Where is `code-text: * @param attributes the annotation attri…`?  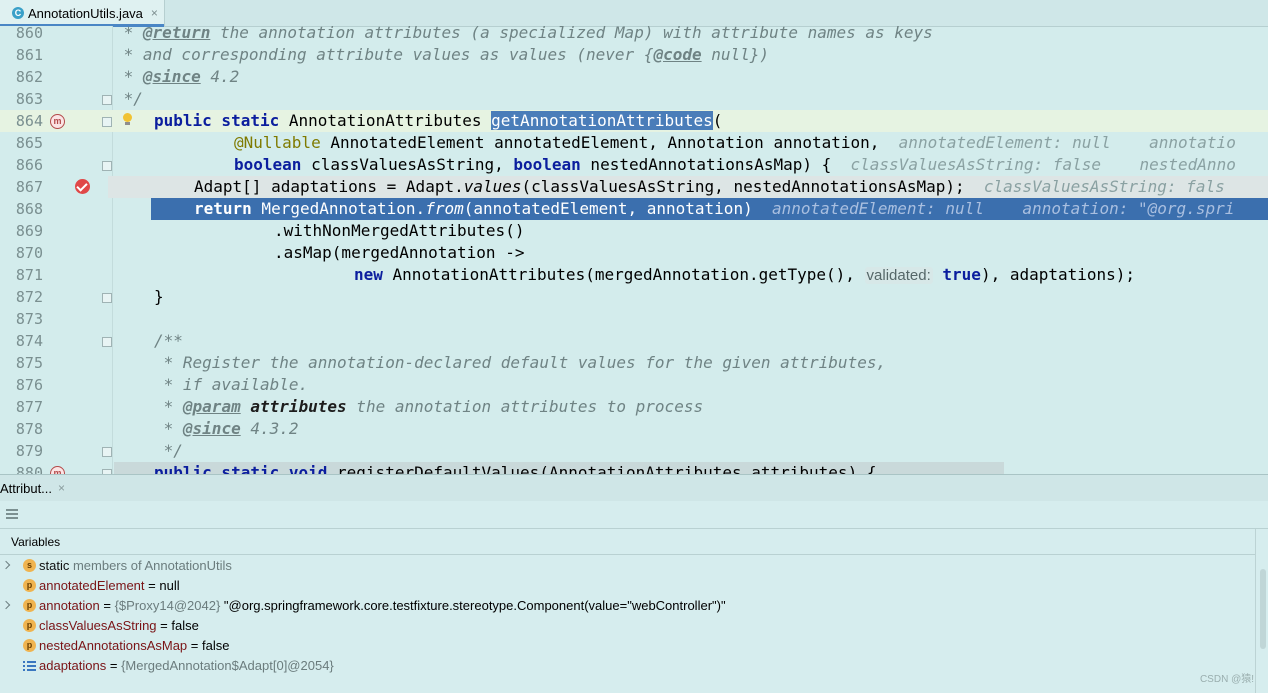
code-text: * @param attributes the annotation attri… is located at coordinates (428, 407).